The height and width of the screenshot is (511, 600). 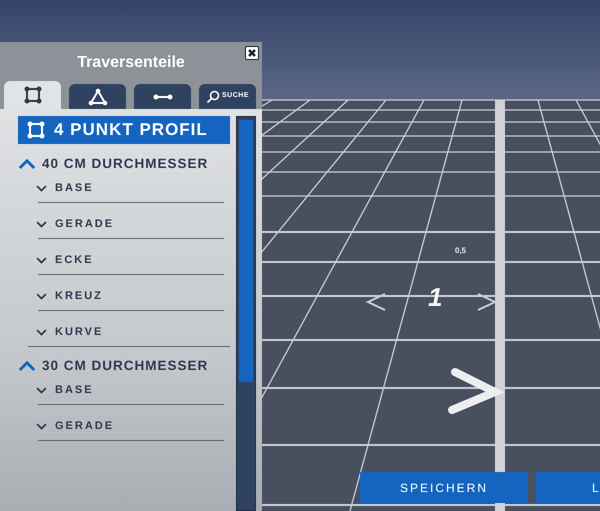 I want to click on action-button: L, so click(x=568, y=487).